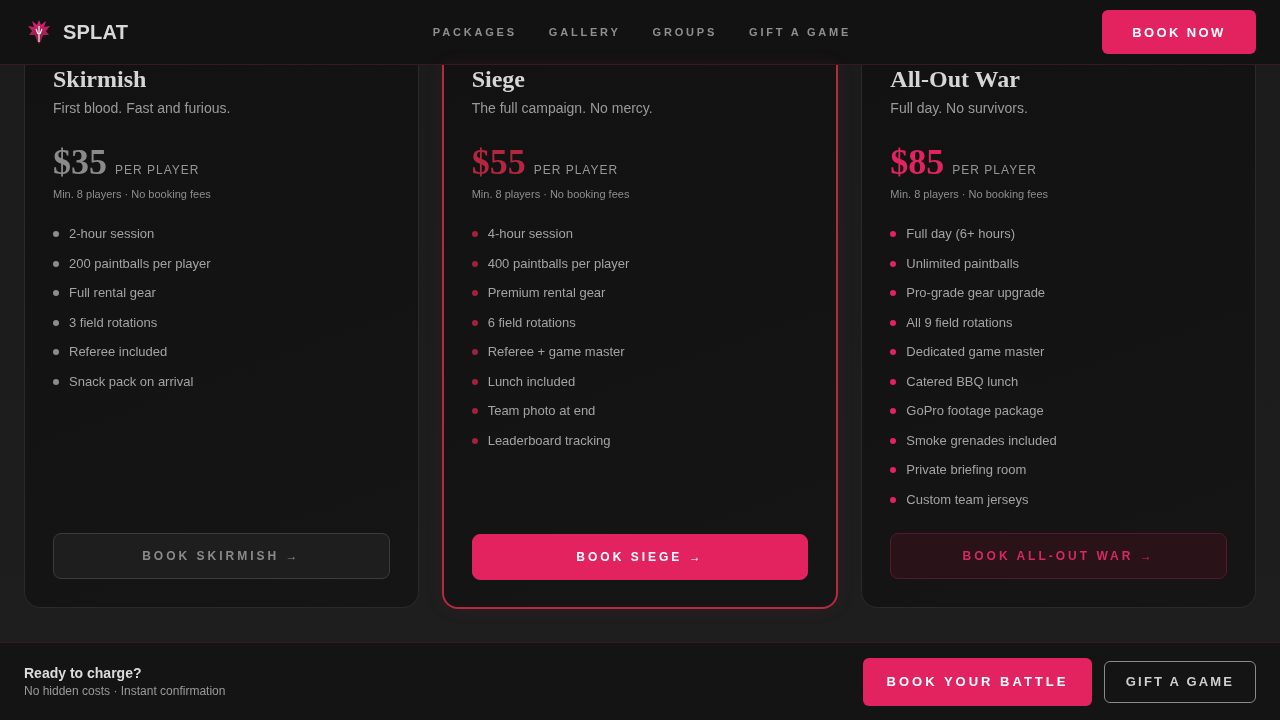 The width and height of the screenshot is (1280, 720). Describe the element at coordinates (685, 32) in the screenshot. I see `nav-link: GROUPS` at that location.